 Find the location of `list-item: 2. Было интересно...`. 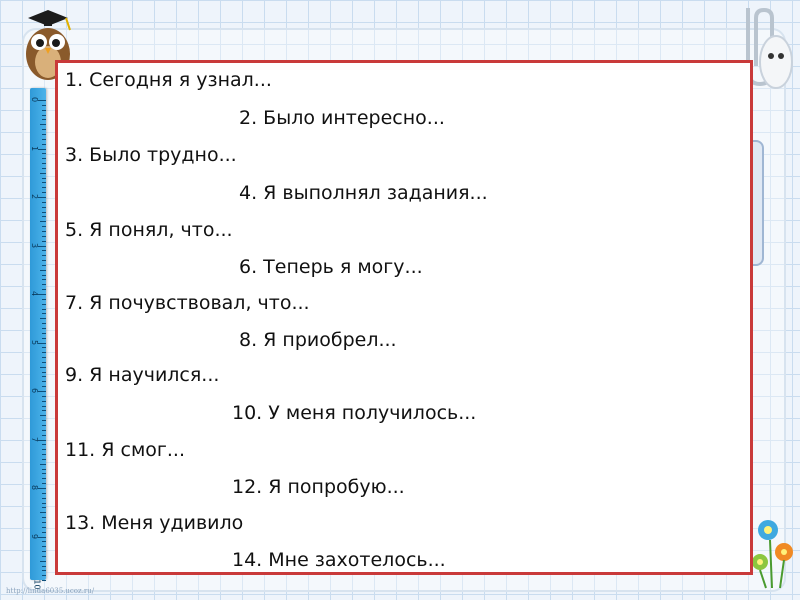

list-item: 2. Было интересно... is located at coordinates (342, 118).